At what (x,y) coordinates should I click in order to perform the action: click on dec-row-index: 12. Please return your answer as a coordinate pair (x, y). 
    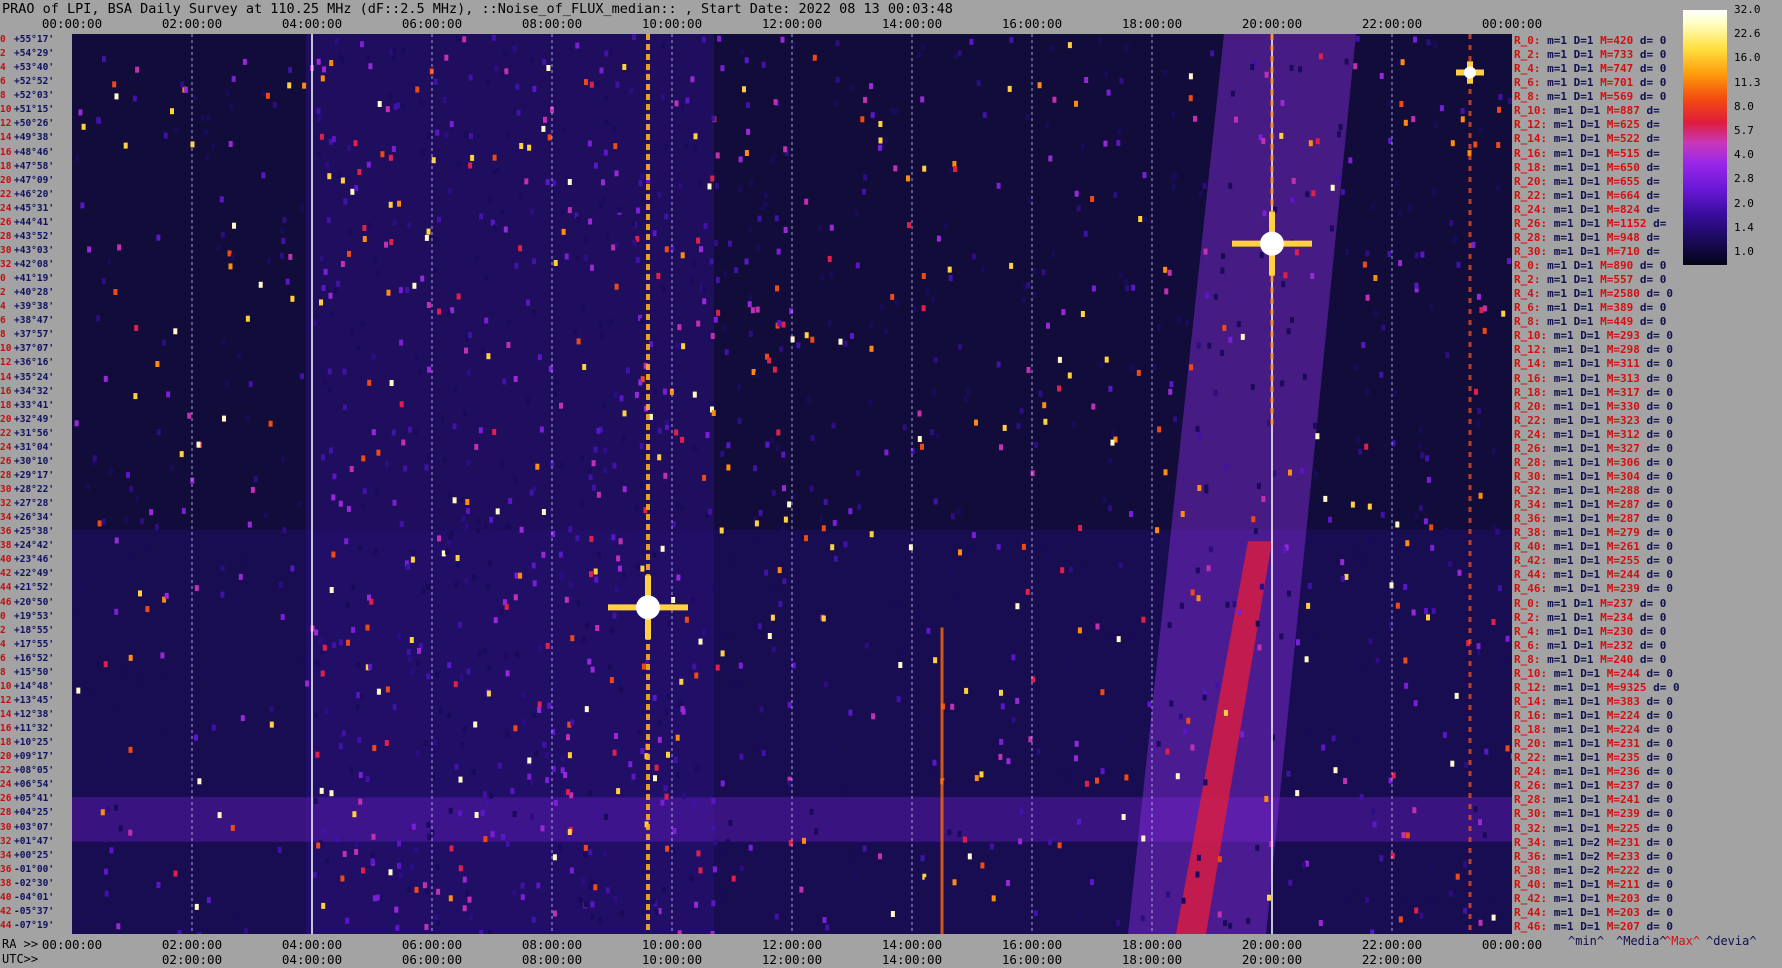
    Looking at the image, I should click on (6, 363).